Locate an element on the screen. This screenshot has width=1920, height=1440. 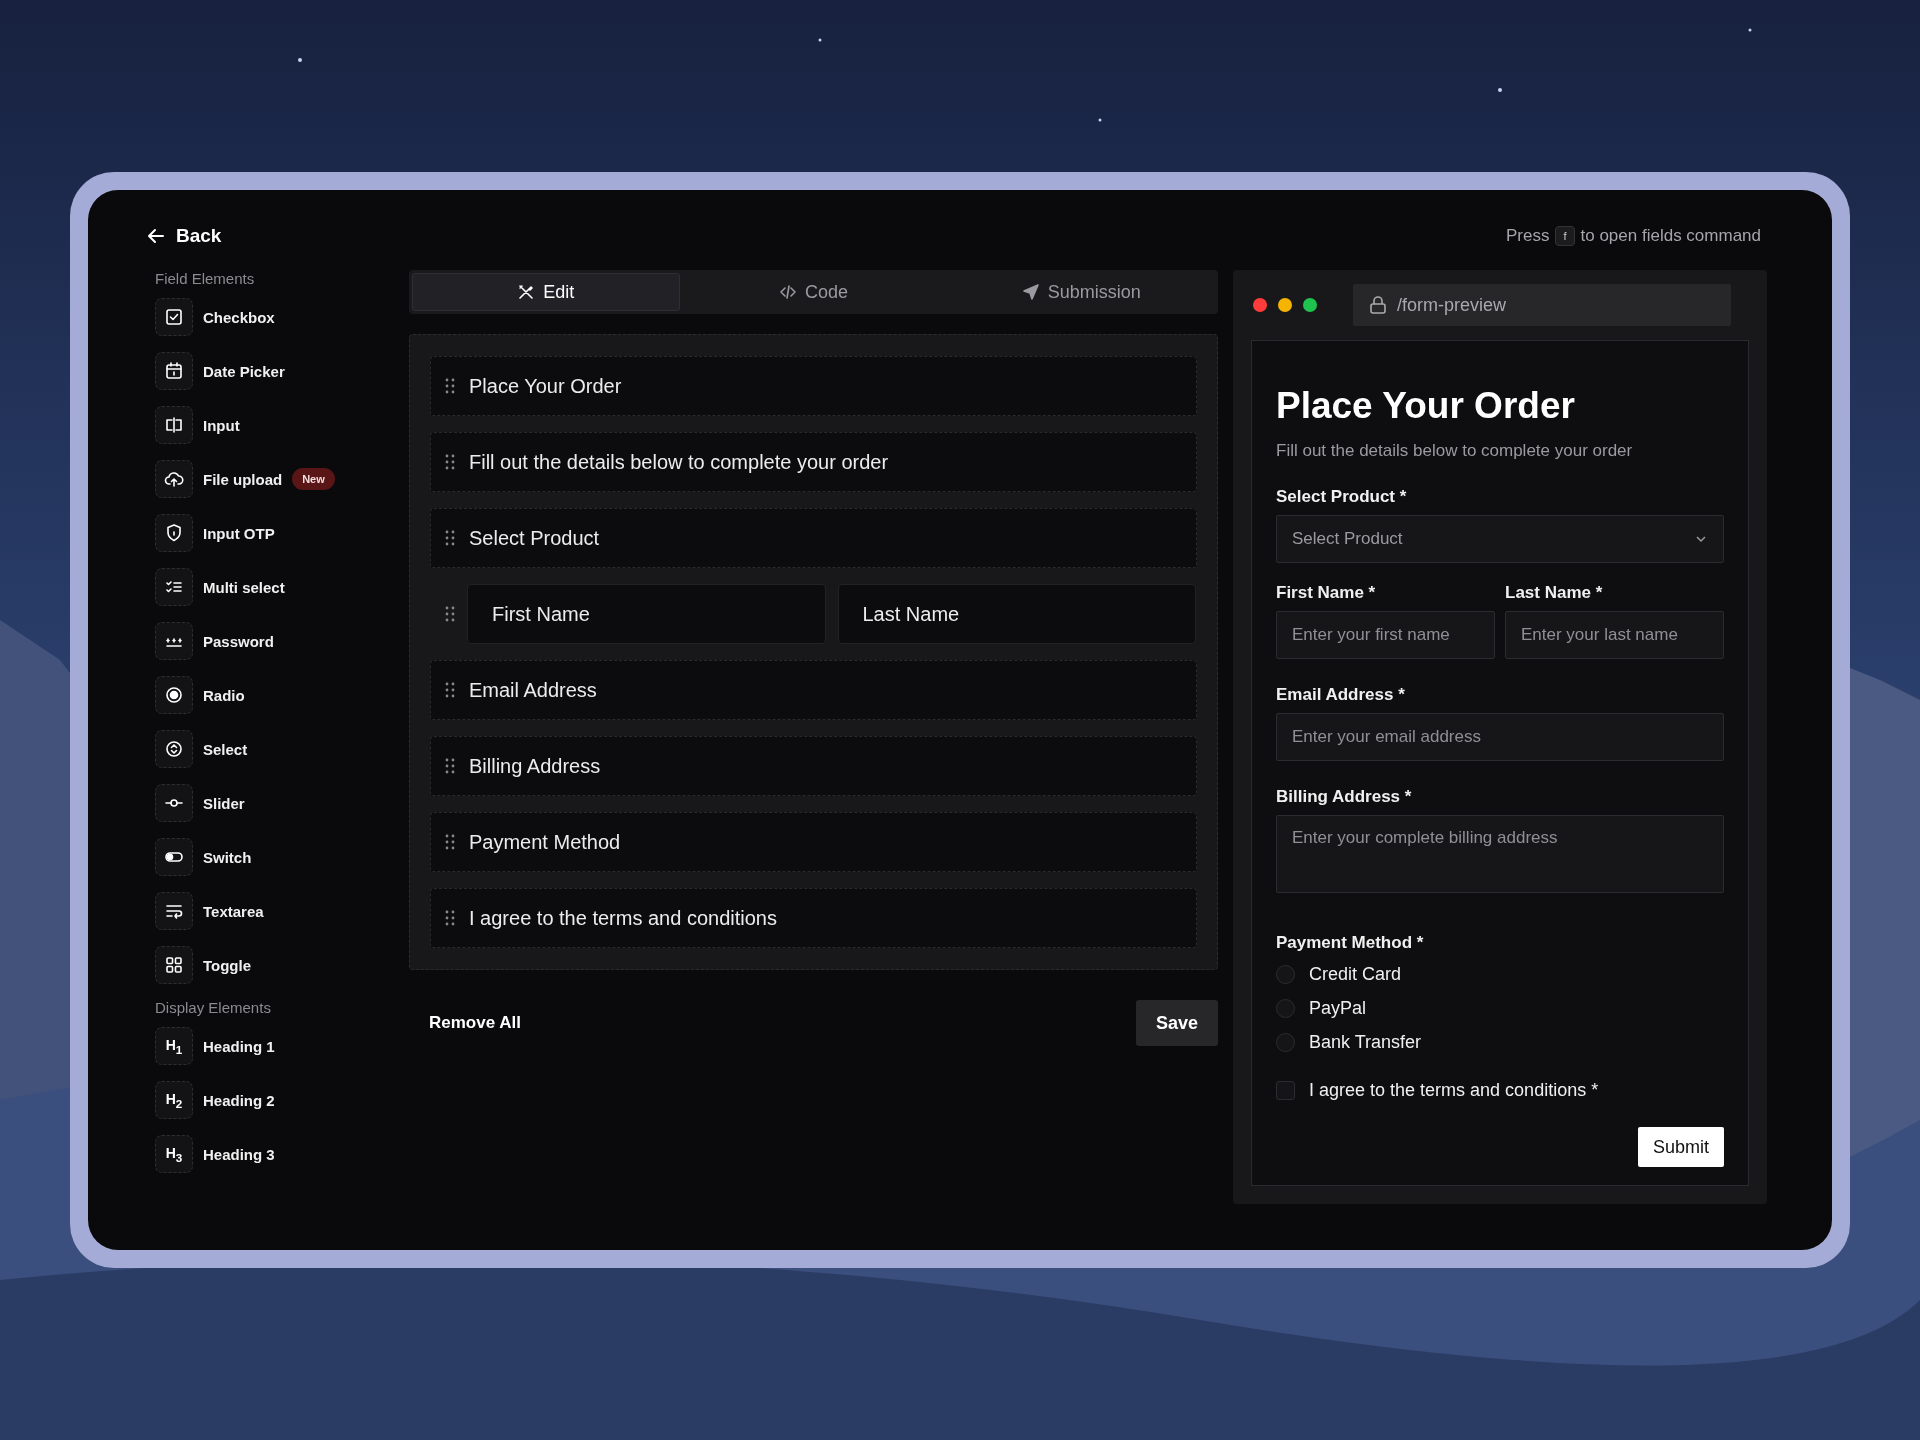
minimize-dot is located at coordinates (1285, 305).